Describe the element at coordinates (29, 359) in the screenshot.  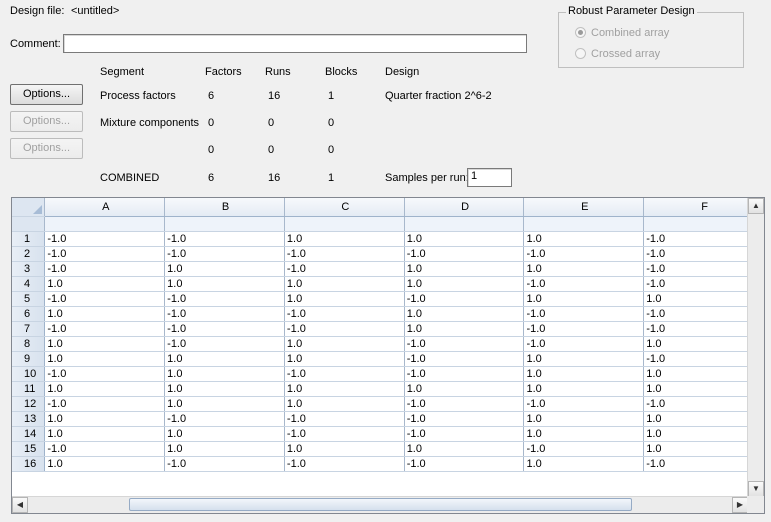
I see `row-header: 9` at that location.